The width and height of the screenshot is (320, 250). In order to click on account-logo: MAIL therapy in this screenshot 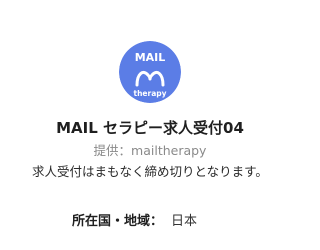, I will do `click(150, 72)`.